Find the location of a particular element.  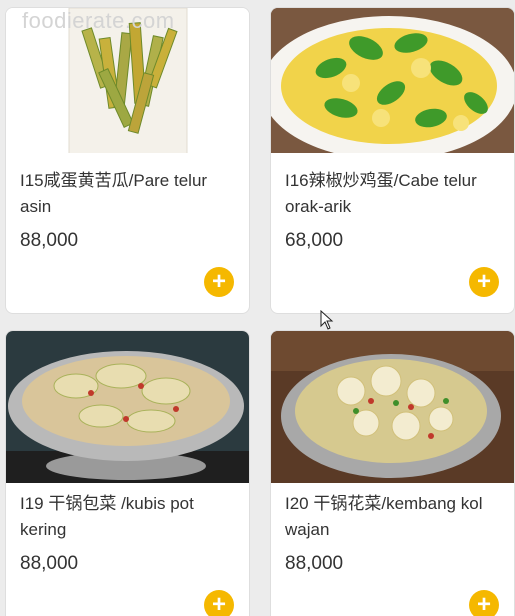

dry-pot-cauliflower-photo is located at coordinates (392, 407).